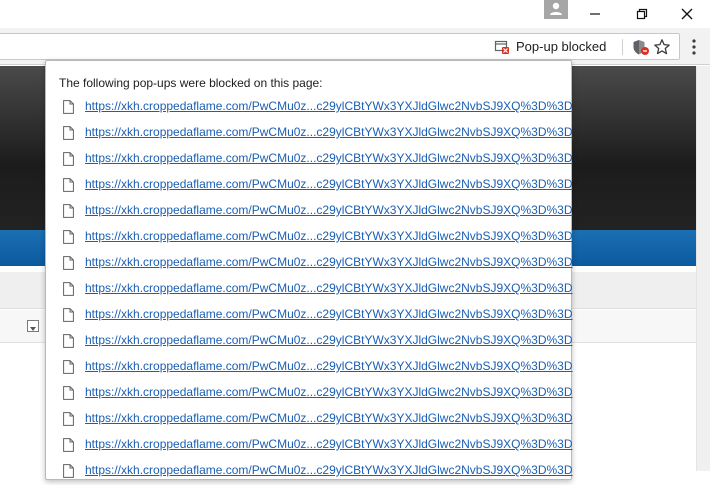  Describe the element at coordinates (561, 46) in the screenshot. I see `popup-blocked-label: Pop-up blocked` at that location.